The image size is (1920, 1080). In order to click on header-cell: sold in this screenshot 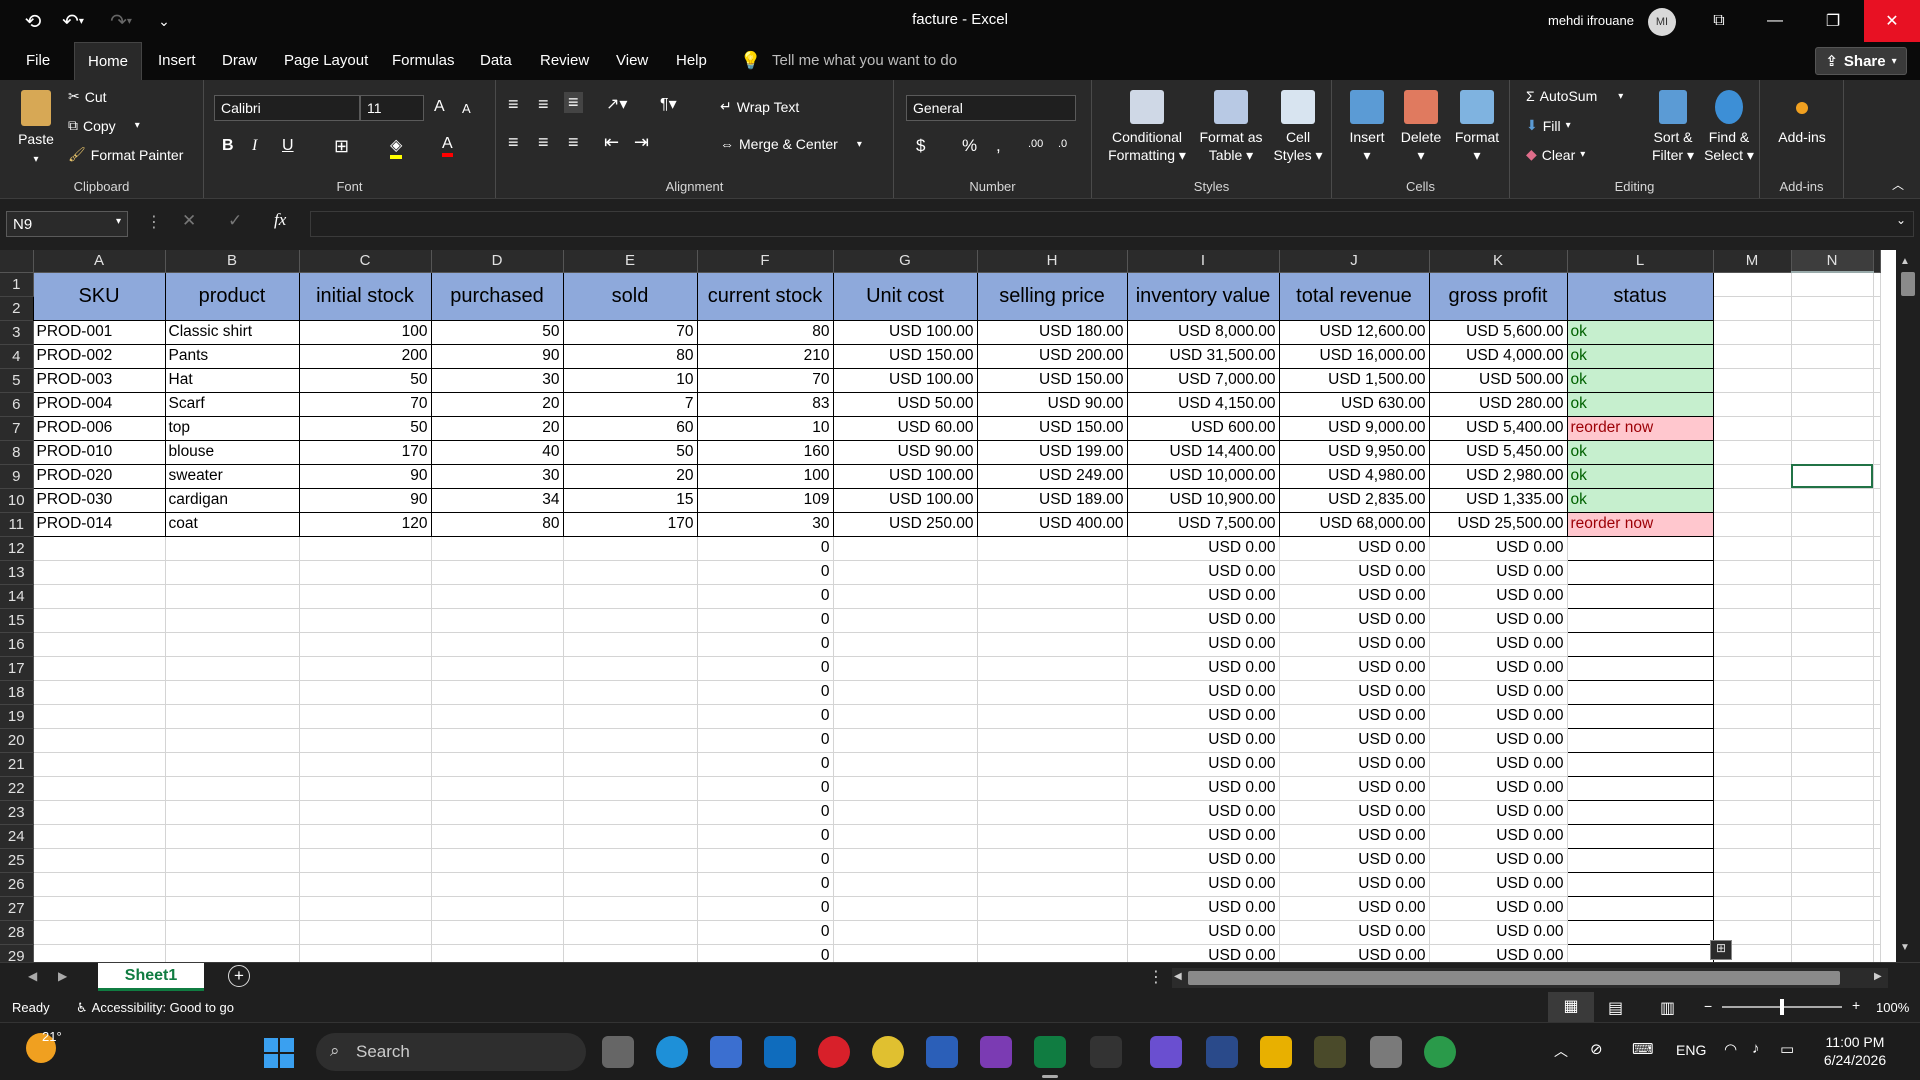, I will do `click(630, 296)`.